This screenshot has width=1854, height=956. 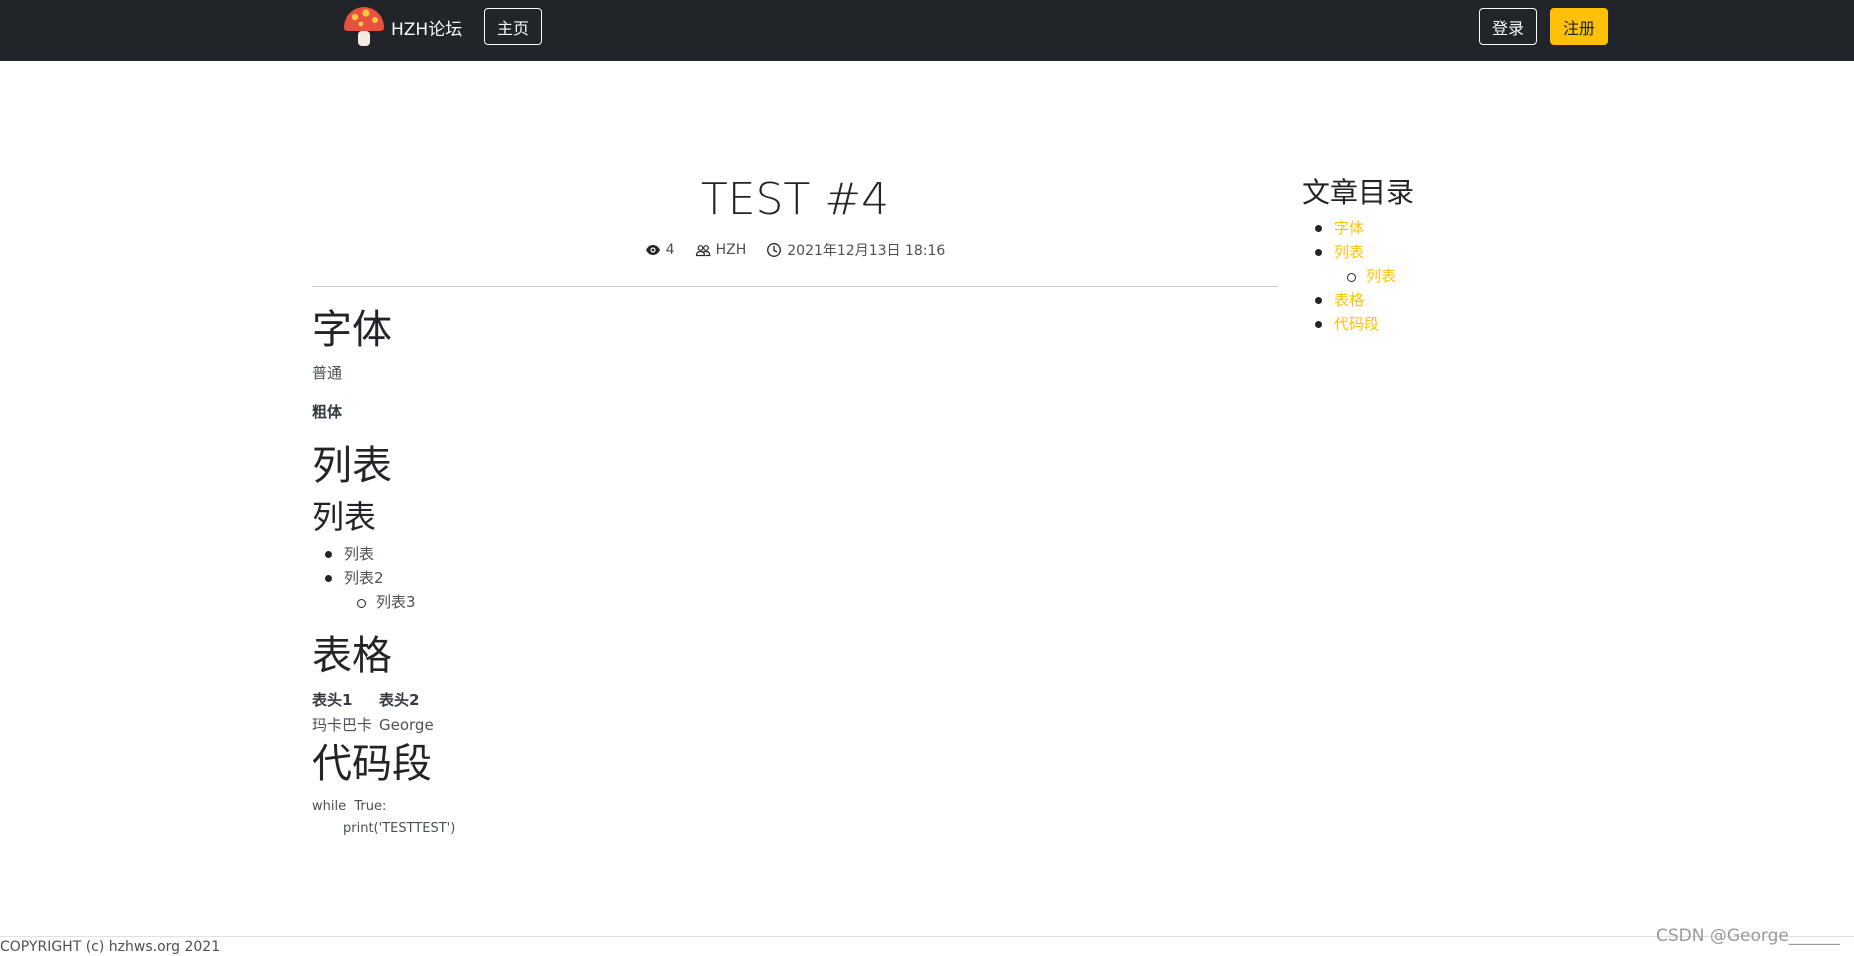 I want to click on author-meta: HZH, so click(x=721, y=250).